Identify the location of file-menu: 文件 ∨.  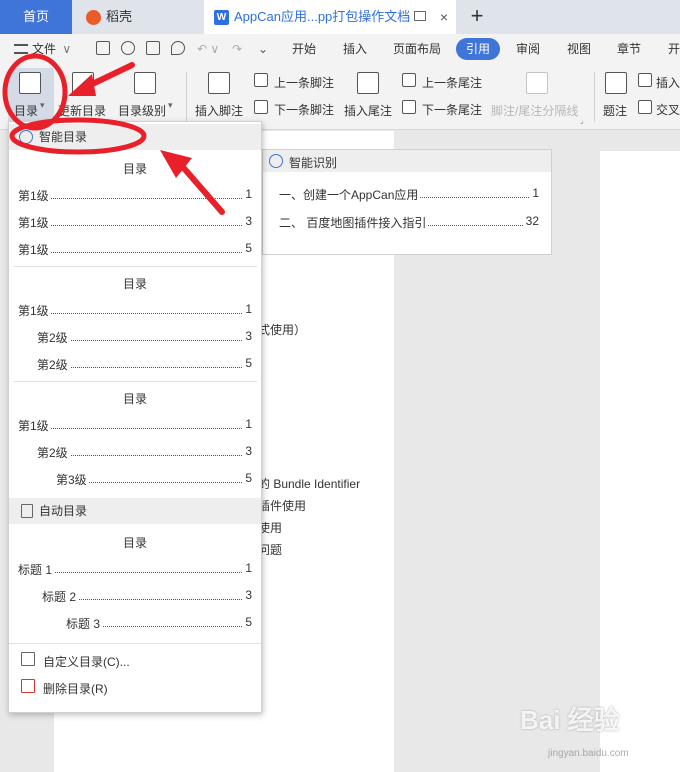
(42, 49).